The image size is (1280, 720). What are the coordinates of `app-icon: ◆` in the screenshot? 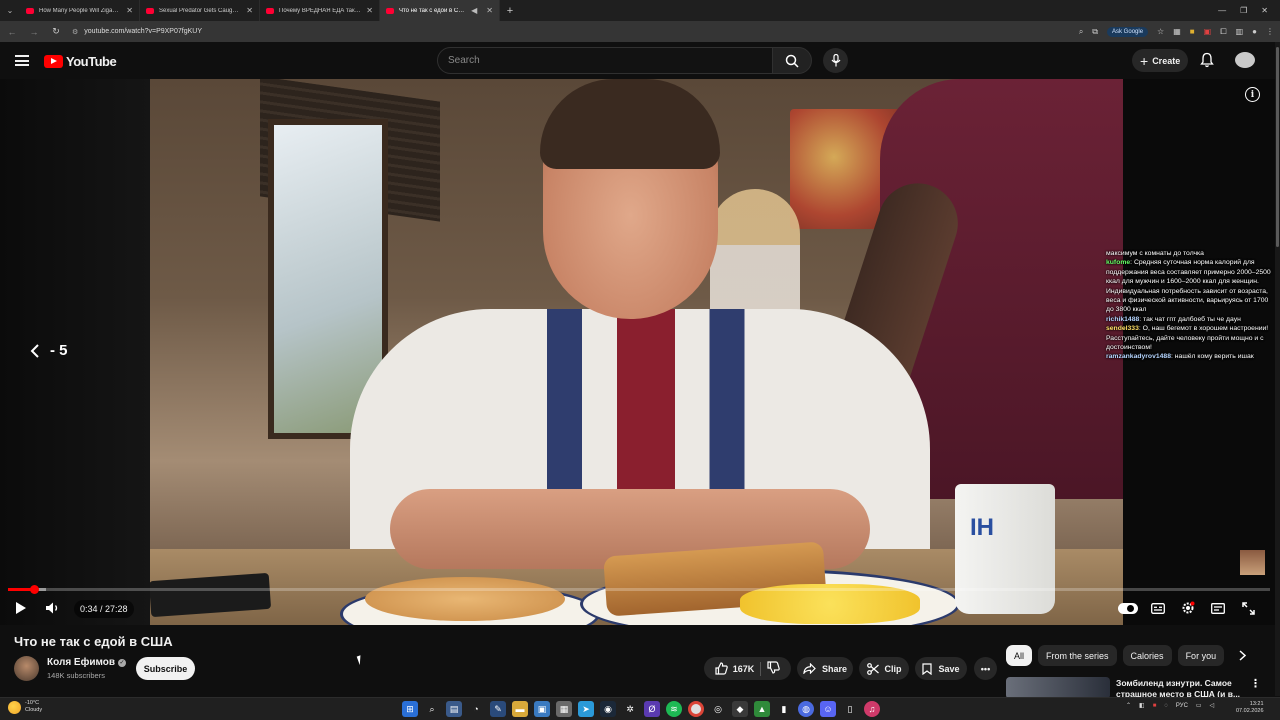 It's located at (740, 709).